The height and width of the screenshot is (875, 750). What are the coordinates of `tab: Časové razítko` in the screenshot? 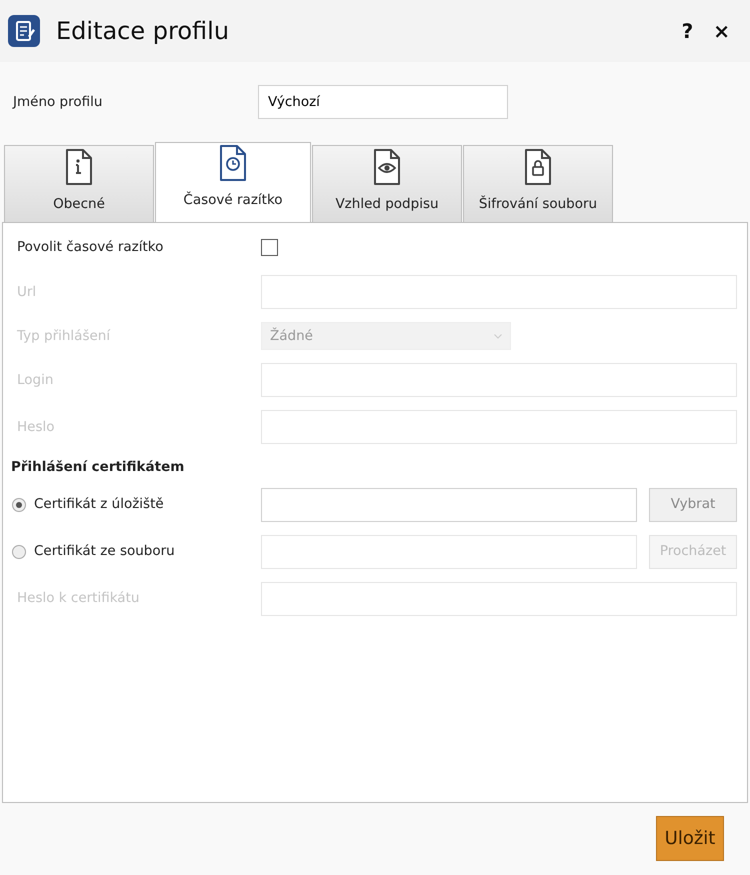 It's located at (233, 182).